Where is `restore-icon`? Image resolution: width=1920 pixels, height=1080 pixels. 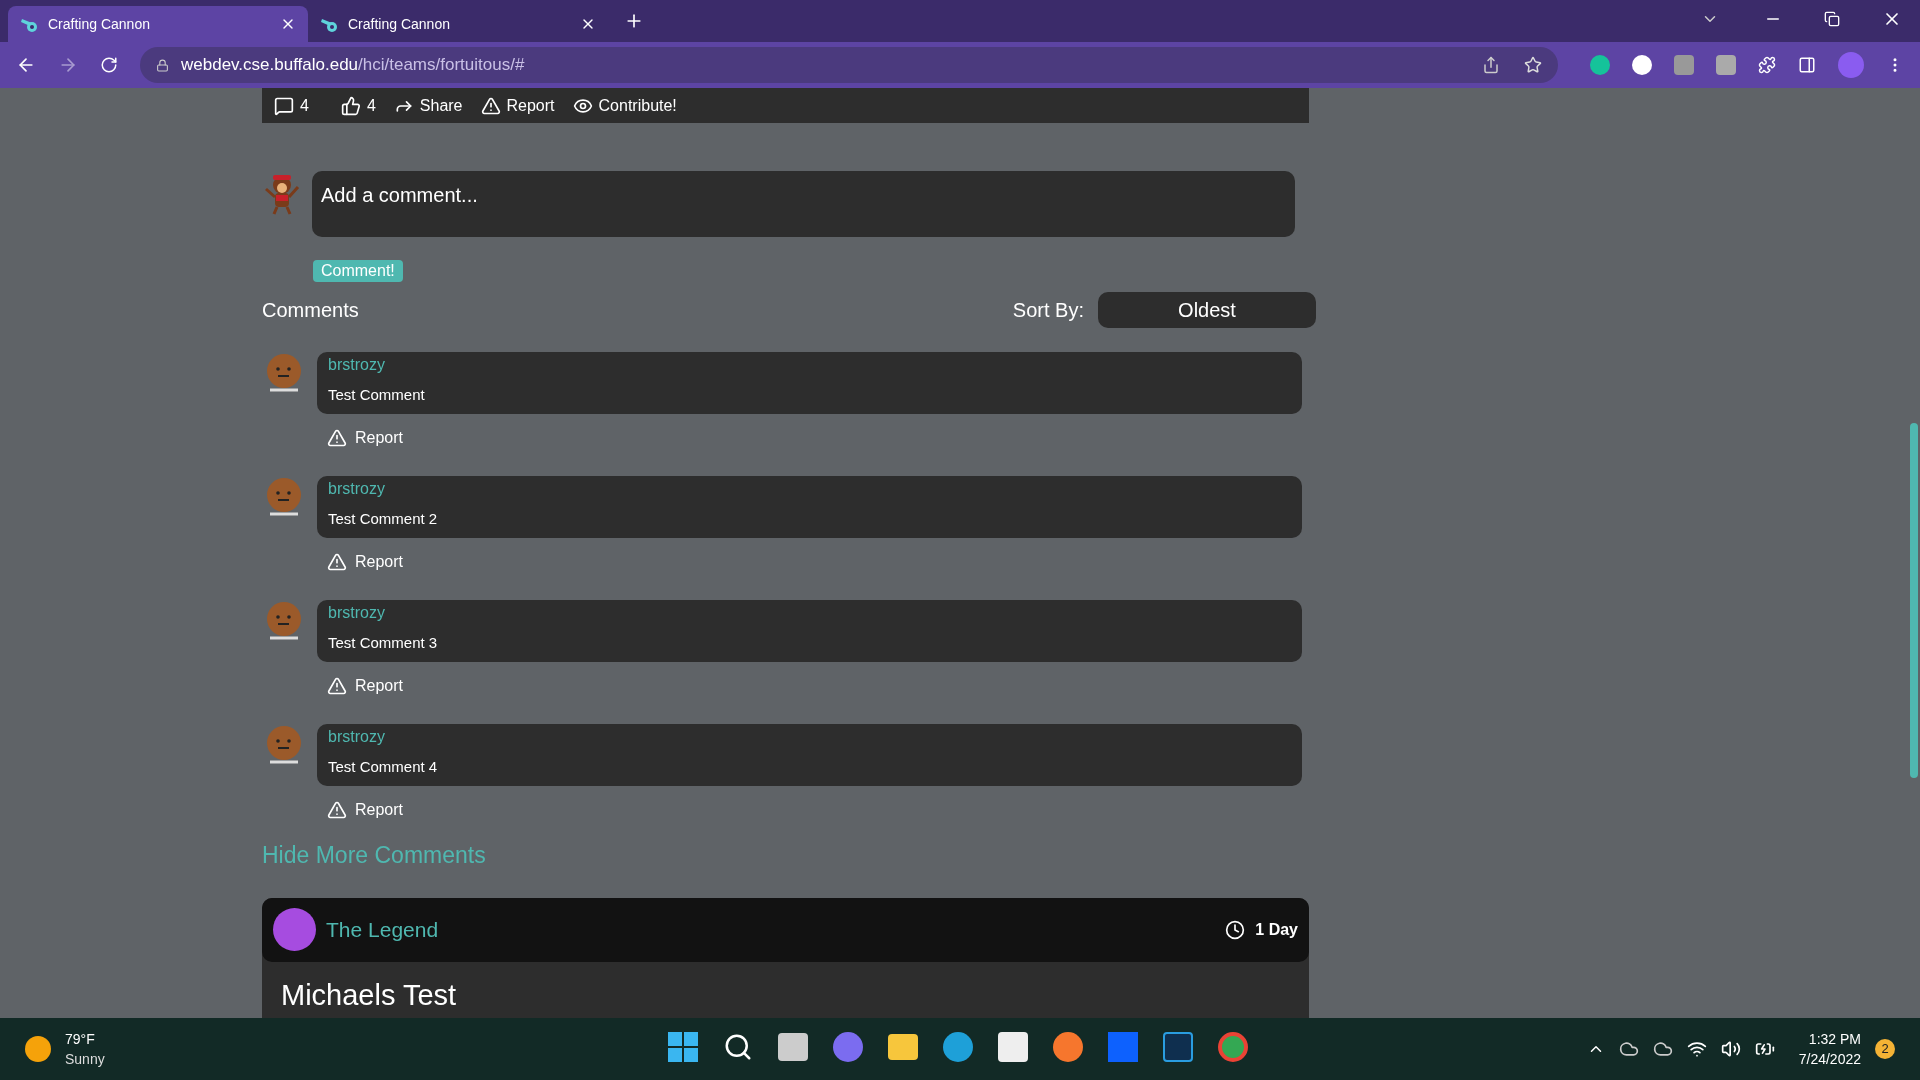 restore-icon is located at coordinates (1832, 19).